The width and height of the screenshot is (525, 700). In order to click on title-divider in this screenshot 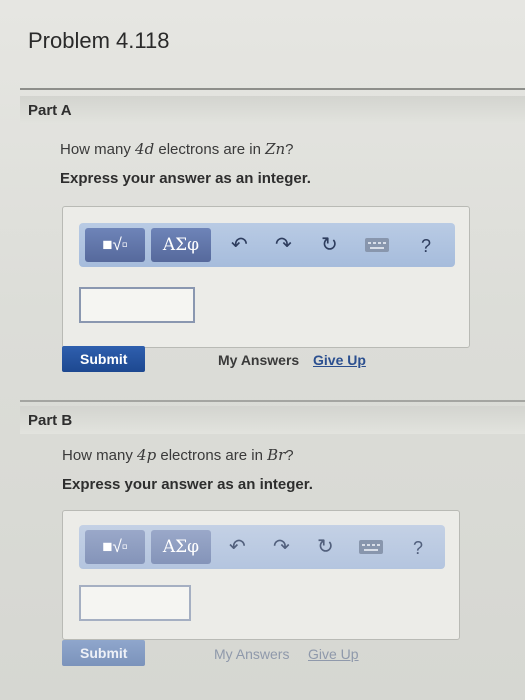, I will do `click(272, 89)`.